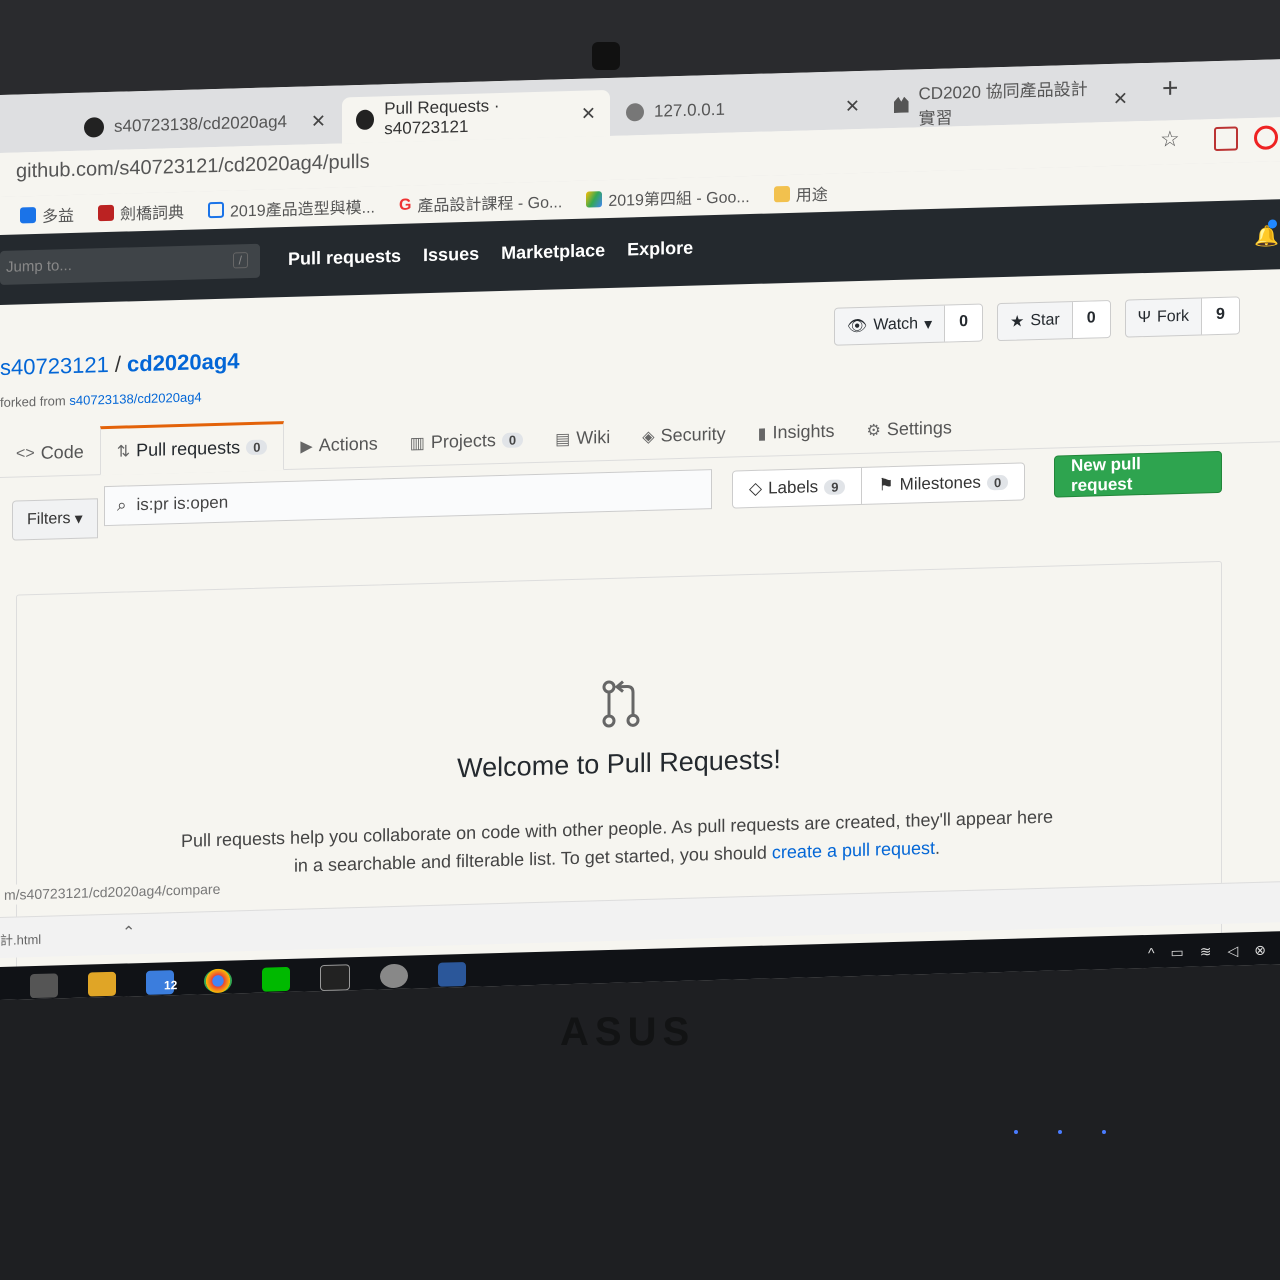 This screenshot has height=1280, width=1280. I want to click on tab-security: ◈ Security, so click(683, 435).